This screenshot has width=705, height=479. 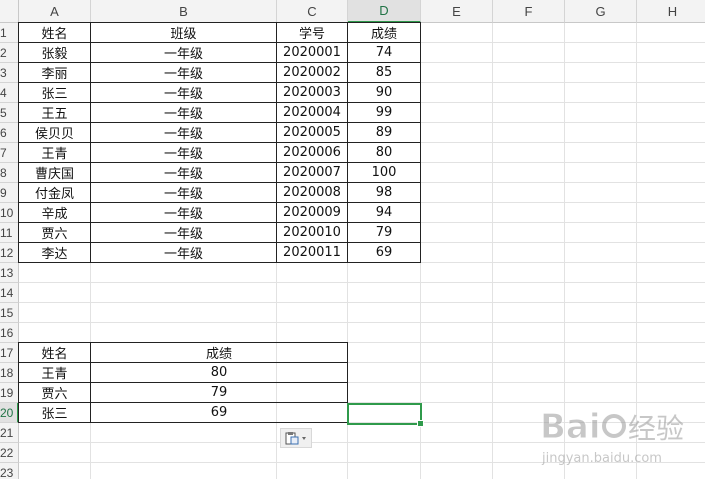 What do you see at coordinates (492, 251) in the screenshot?
I see `gridline-vertical` at bounding box center [492, 251].